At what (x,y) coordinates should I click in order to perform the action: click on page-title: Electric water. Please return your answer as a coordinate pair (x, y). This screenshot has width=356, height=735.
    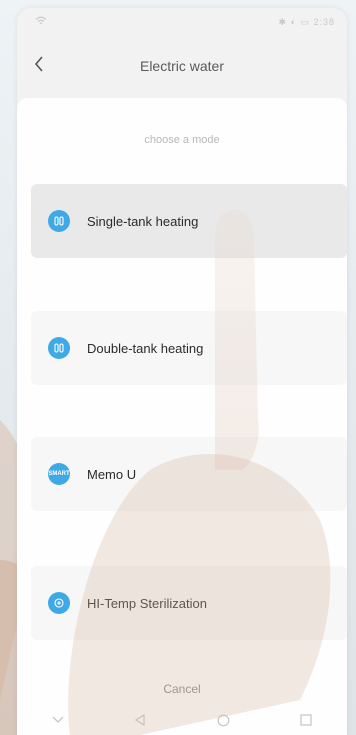
    Looking at the image, I should click on (182, 66).